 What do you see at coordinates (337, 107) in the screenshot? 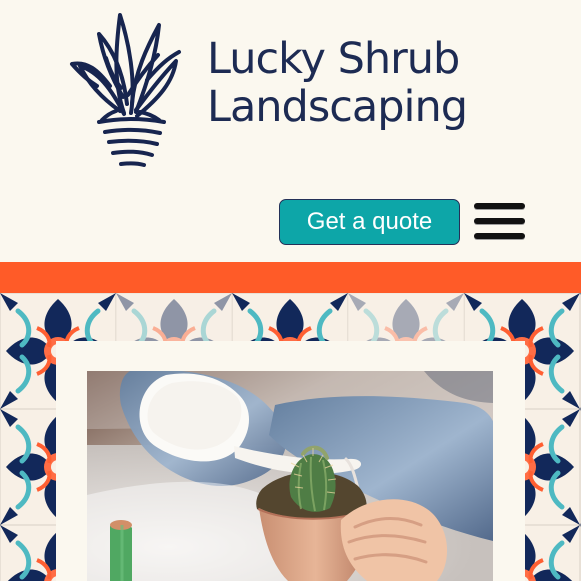
I see `brand-name-line-2: Landscaping` at bounding box center [337, 107].